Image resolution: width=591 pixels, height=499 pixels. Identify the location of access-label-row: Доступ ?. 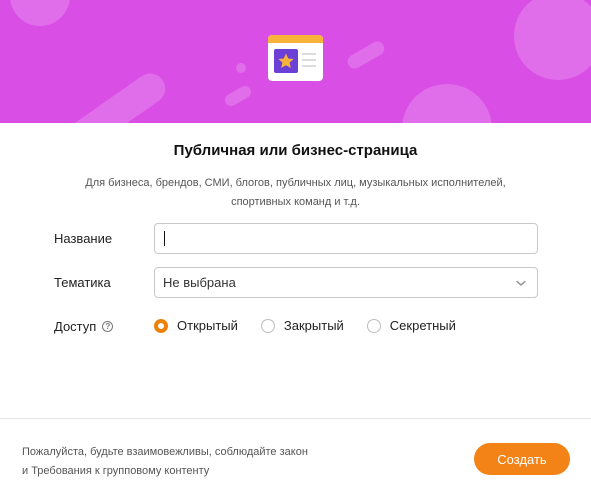
(84, 326).